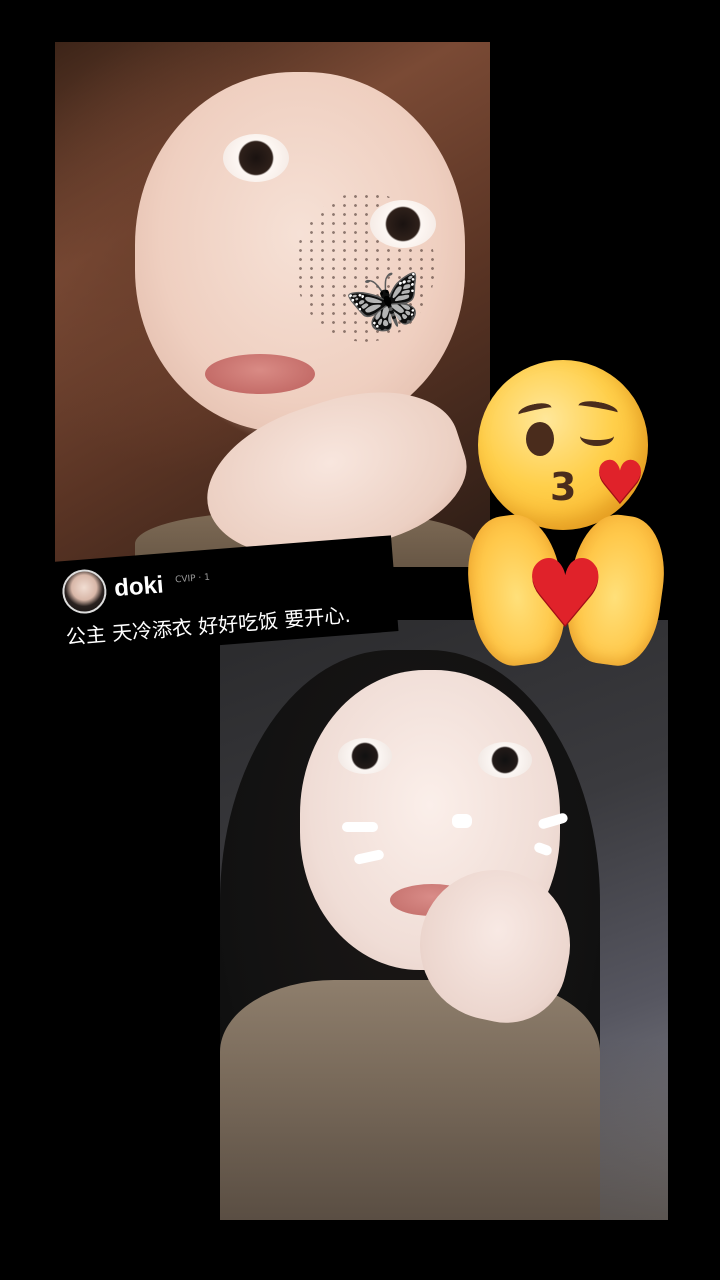 The height and width of the screenshot is (1280, 720). I want to click on cheek-doodle, so click(360, 827).